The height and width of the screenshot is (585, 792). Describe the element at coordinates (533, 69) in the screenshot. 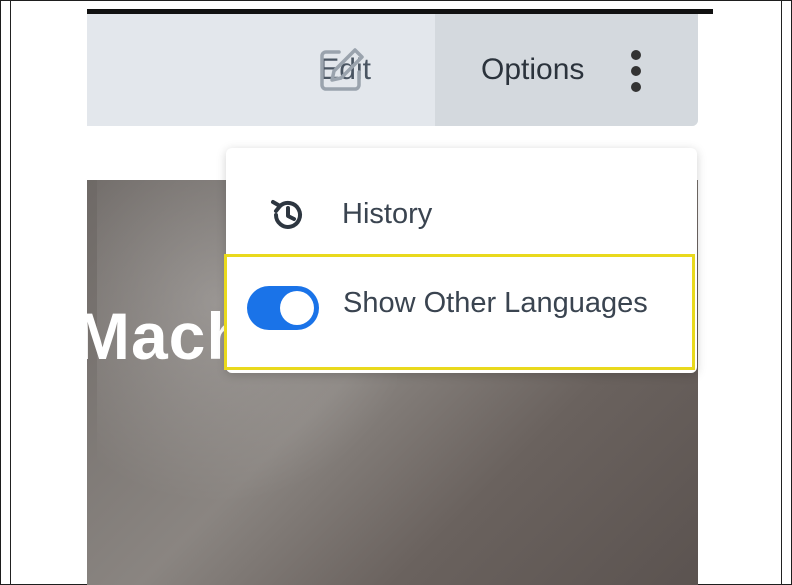

I see `options-label: Options` at that location.